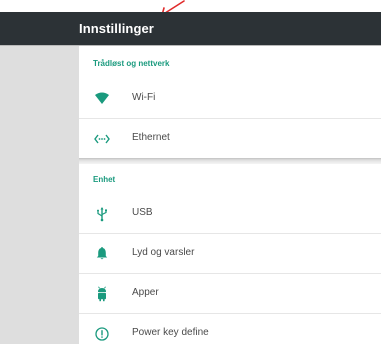 This screenshot has height=354, width=381. What do you see at coordinates (230, 99) in the screenshot?
I see `settings-item-wifi: Wi-Fi` at bounding box center [230, 99].